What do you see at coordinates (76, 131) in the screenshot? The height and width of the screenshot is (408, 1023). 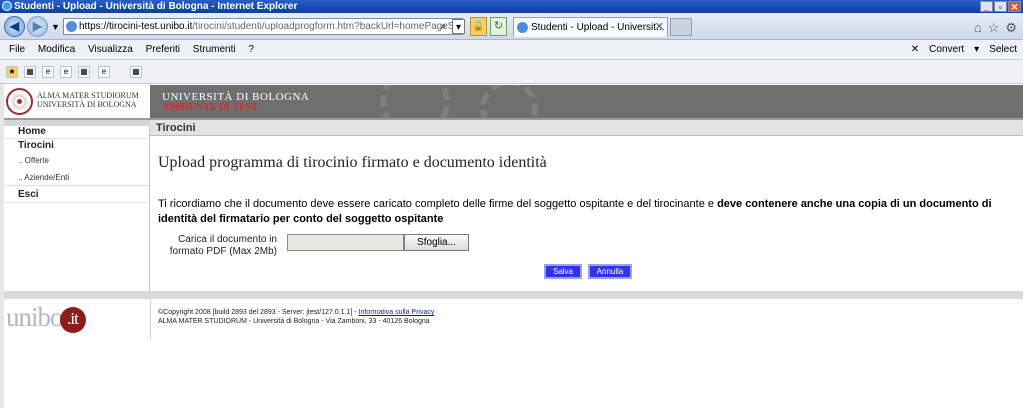 I see `sidebar-item-home: Home` at bounding box center [76, 131].